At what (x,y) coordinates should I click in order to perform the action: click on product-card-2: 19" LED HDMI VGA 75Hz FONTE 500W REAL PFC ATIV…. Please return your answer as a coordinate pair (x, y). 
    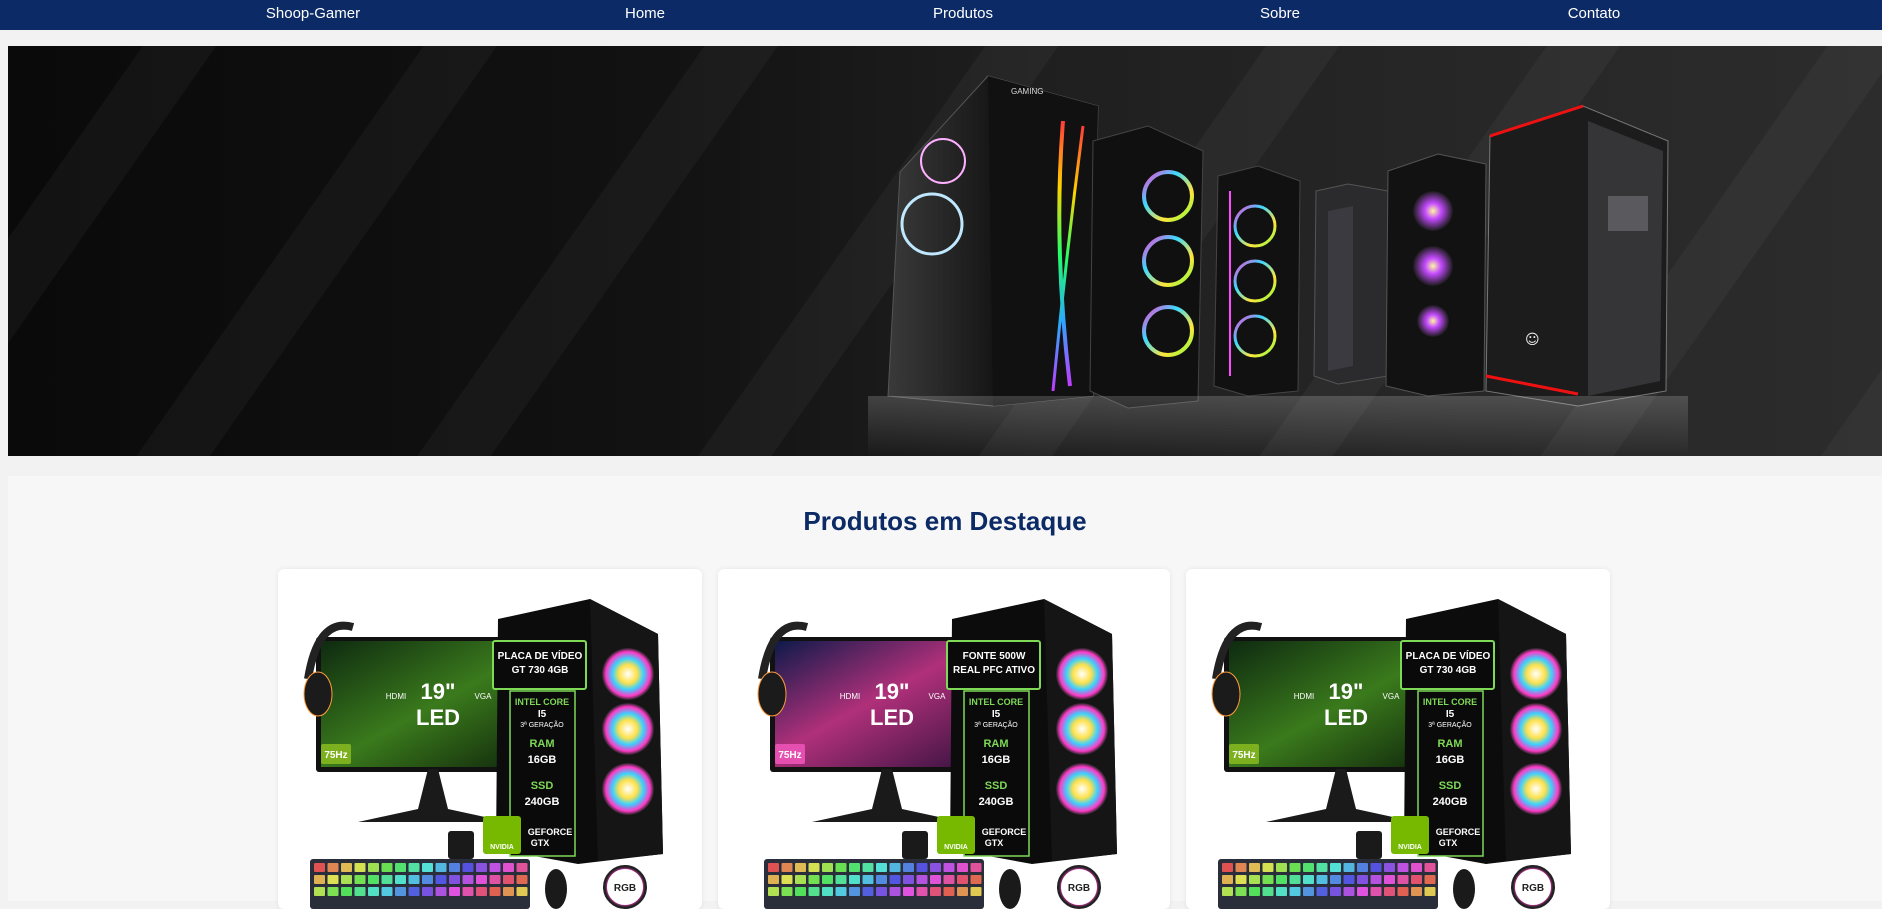
    Looking at the image, I should click on (944, 739).